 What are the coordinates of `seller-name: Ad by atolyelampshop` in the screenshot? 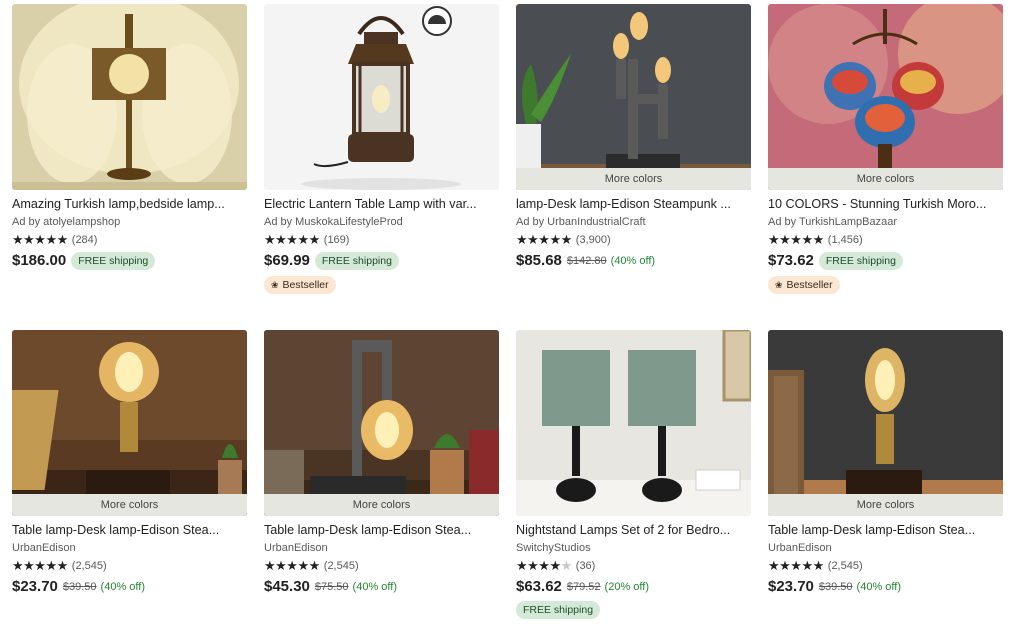 It's located at (129, 222).